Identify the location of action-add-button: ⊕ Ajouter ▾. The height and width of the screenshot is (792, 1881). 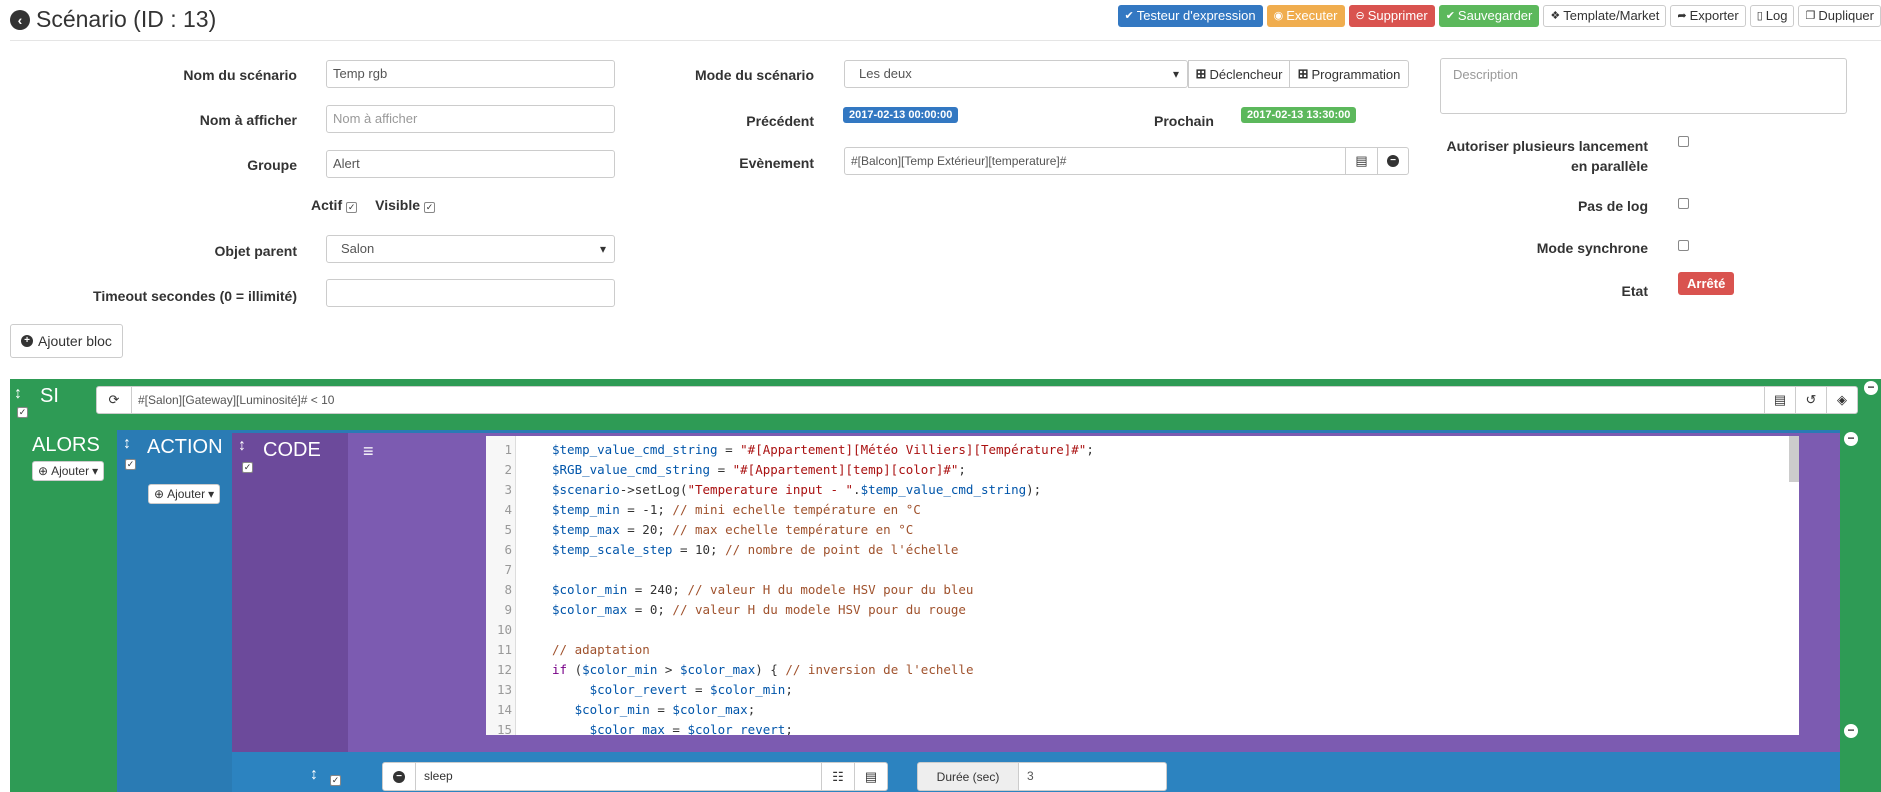
(184, 494).